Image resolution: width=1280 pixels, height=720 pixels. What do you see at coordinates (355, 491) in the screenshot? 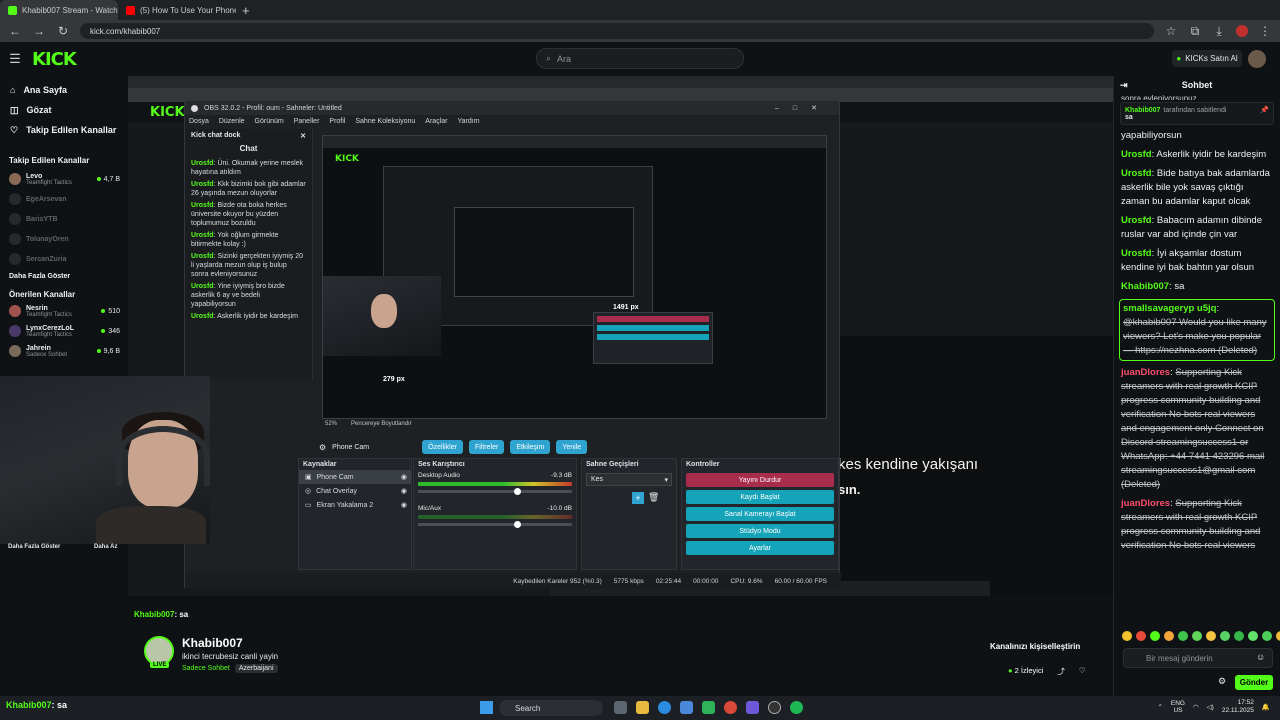
I see `source-item: ◎ Chat Overlay ◉` at bounding box center [355, 491].